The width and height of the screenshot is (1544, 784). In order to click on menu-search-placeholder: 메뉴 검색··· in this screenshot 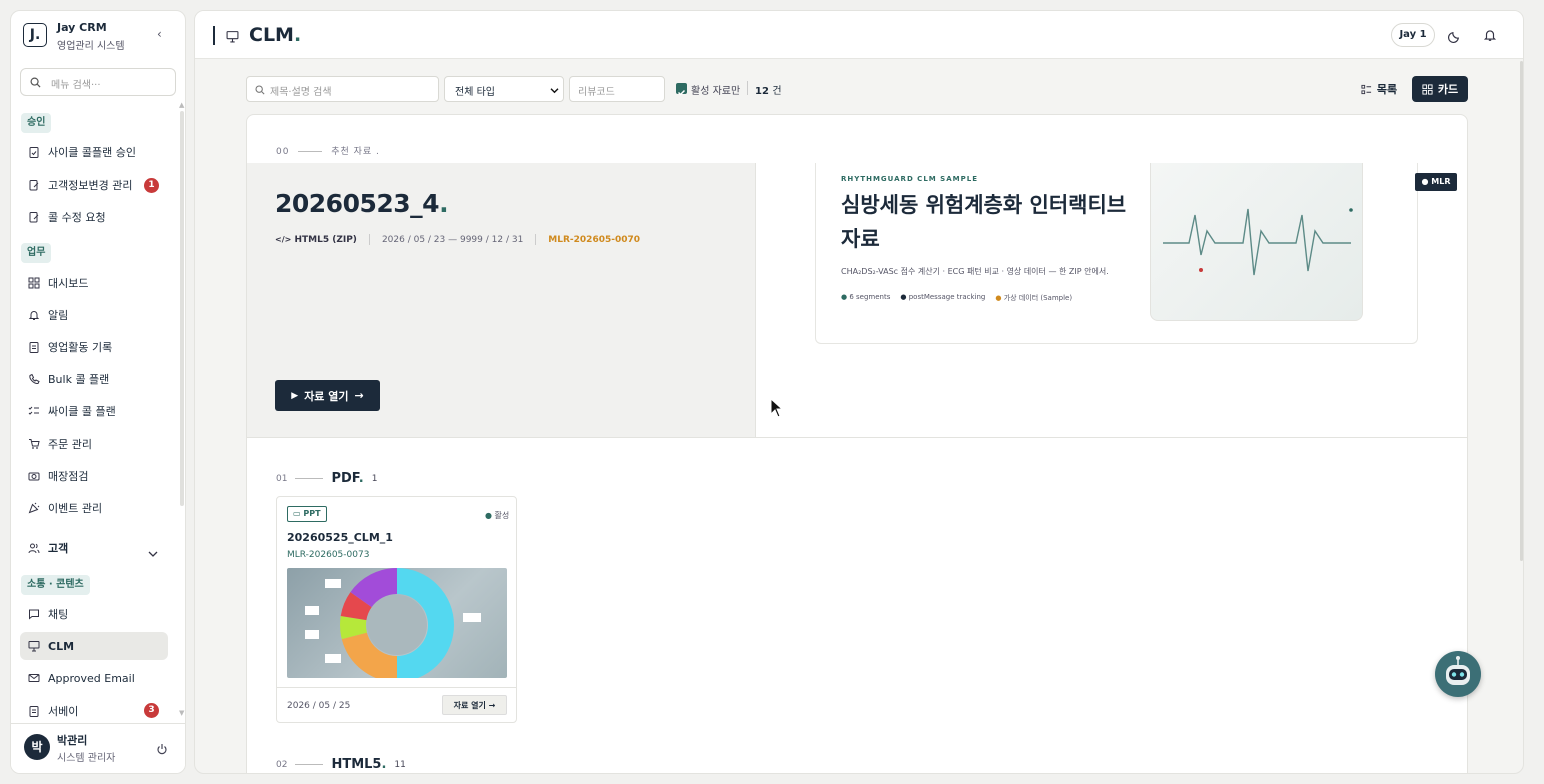, I will do `click(76, 85)`.